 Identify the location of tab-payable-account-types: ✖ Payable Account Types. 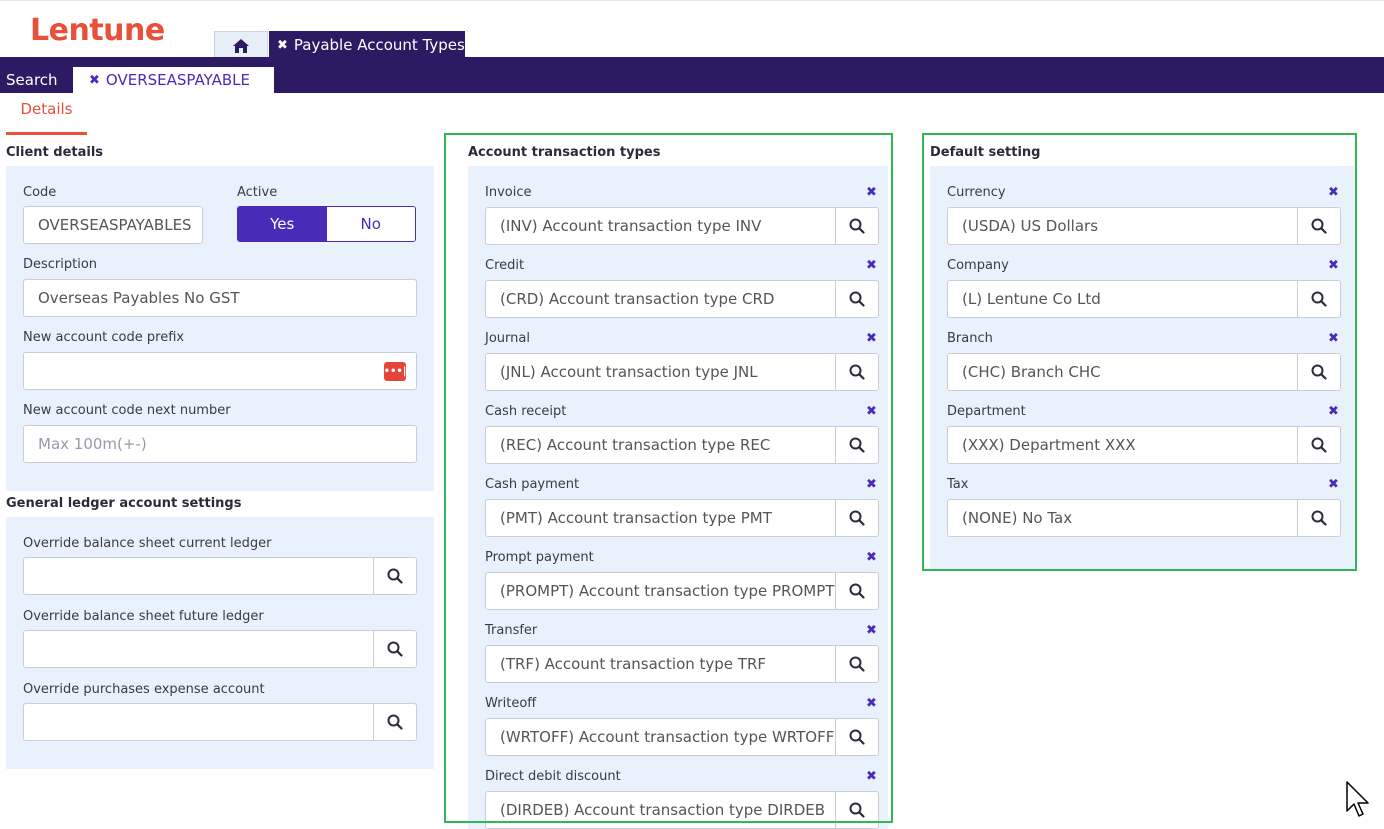
(367, 45).